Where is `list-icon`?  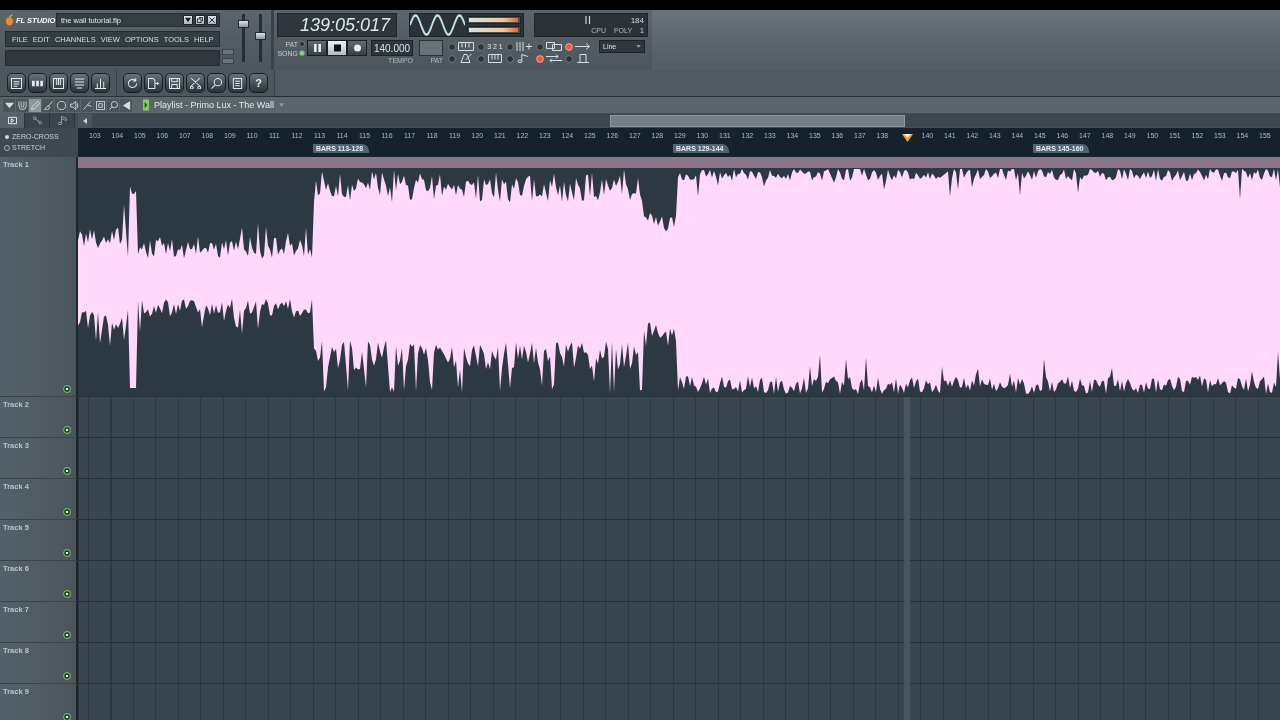
list-icon is located at coordinates (79, 83).